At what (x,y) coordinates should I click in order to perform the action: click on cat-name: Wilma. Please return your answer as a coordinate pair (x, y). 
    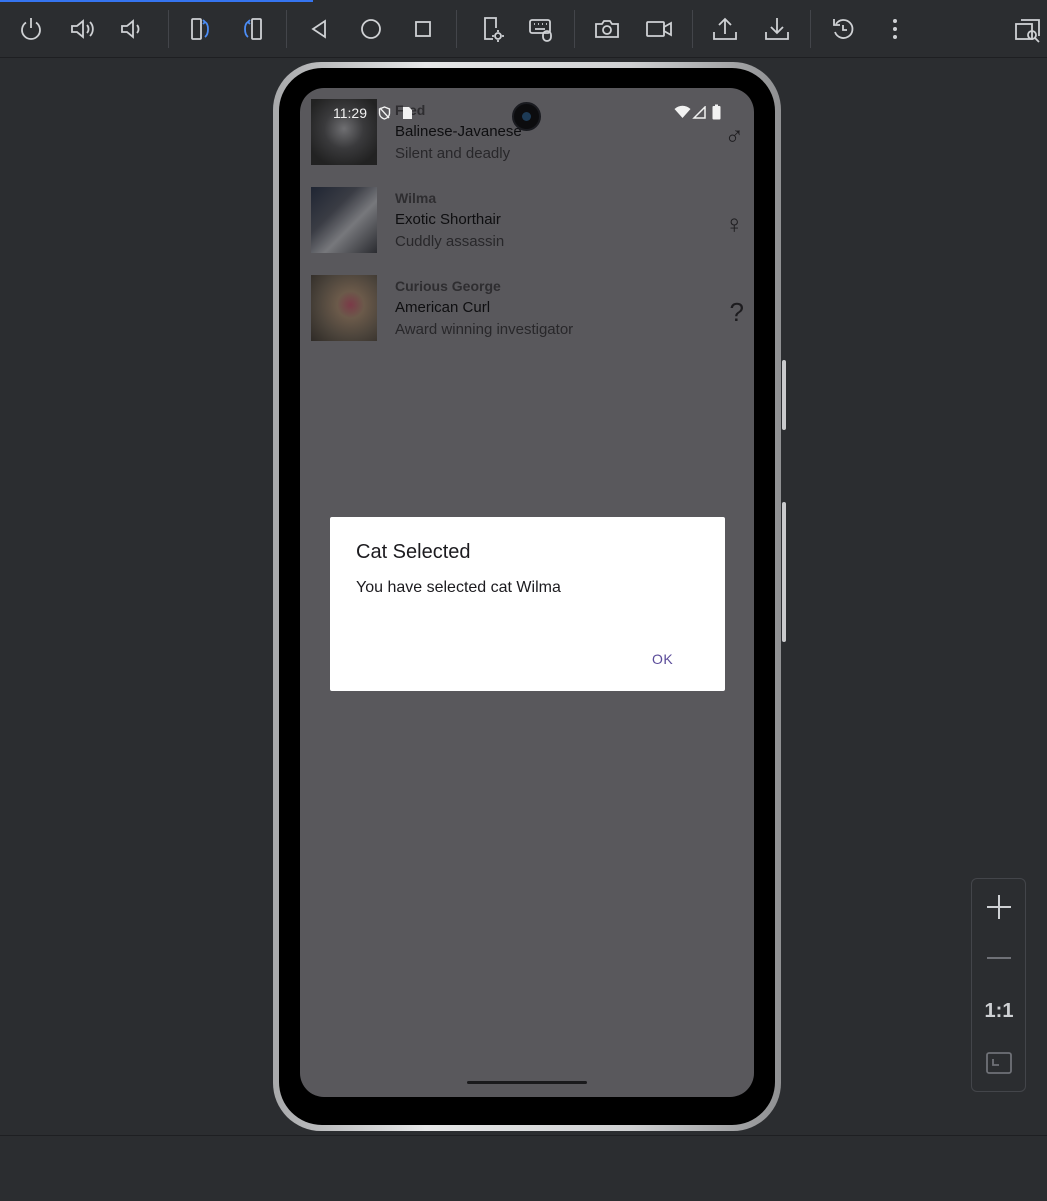
    Looking at the image, I should click on (416, 198).